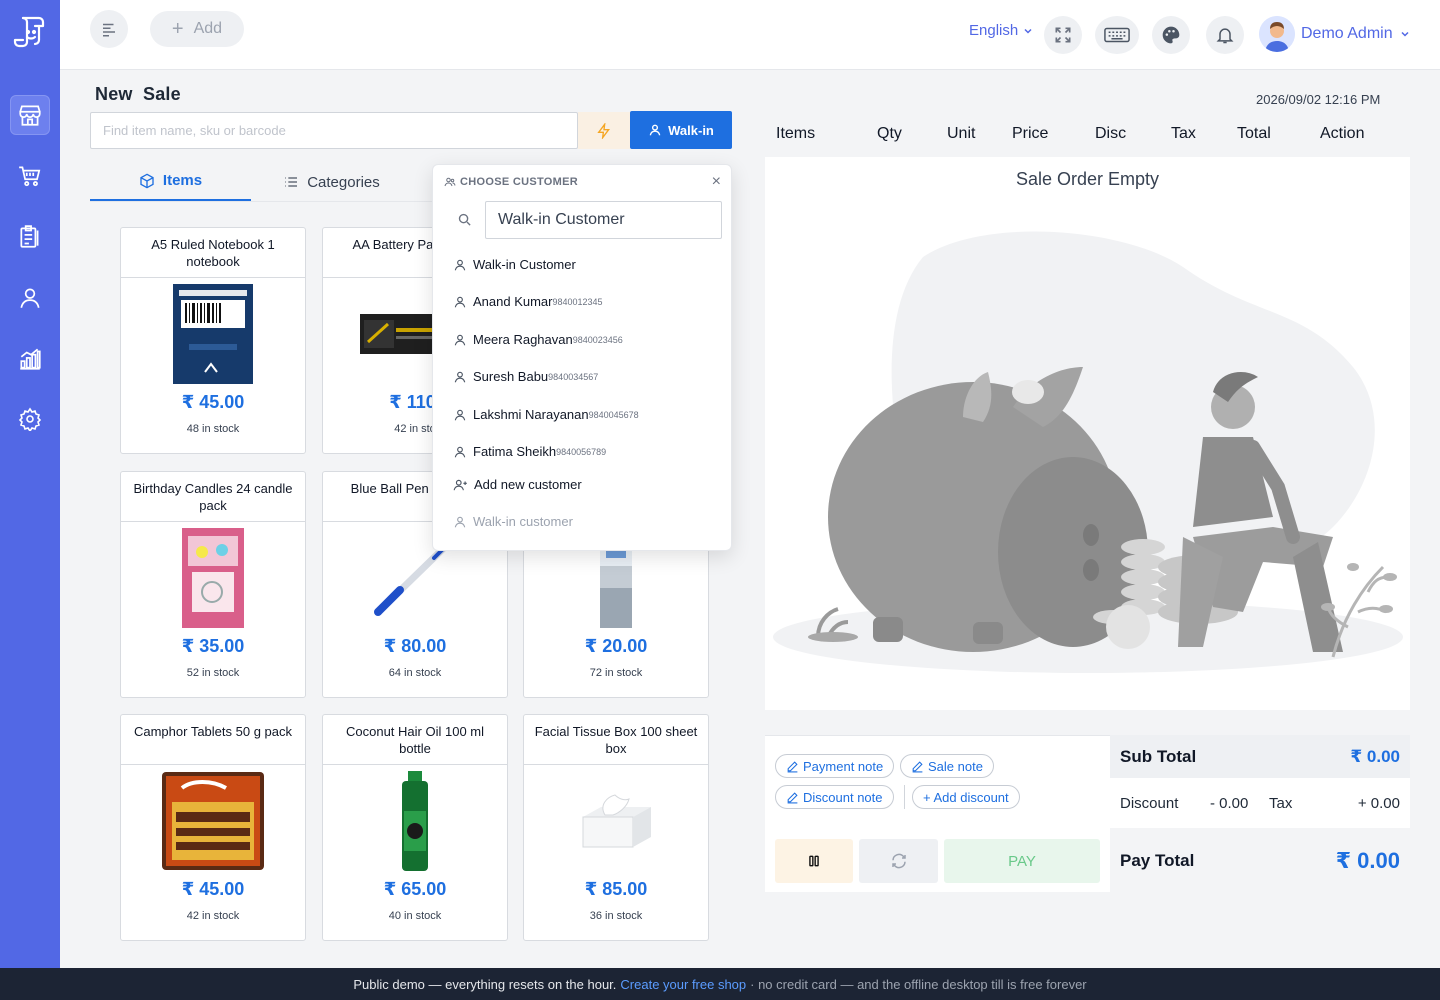  Describe the element at coordinates (1342, 133) in the screenshot. I see `column-header: Action` at that location.